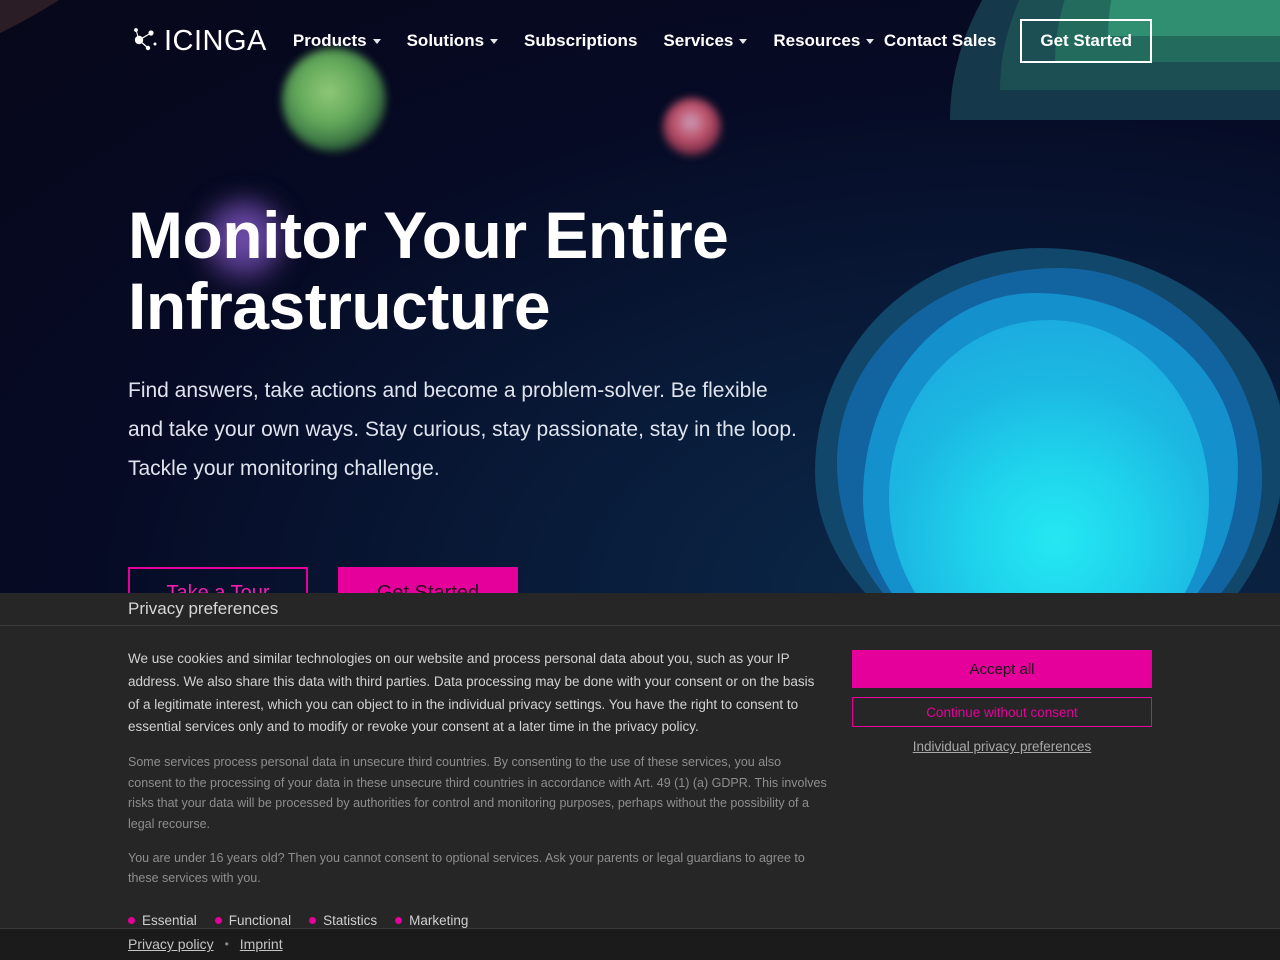  I want to click on nav-label: Products, so click(329, 40).